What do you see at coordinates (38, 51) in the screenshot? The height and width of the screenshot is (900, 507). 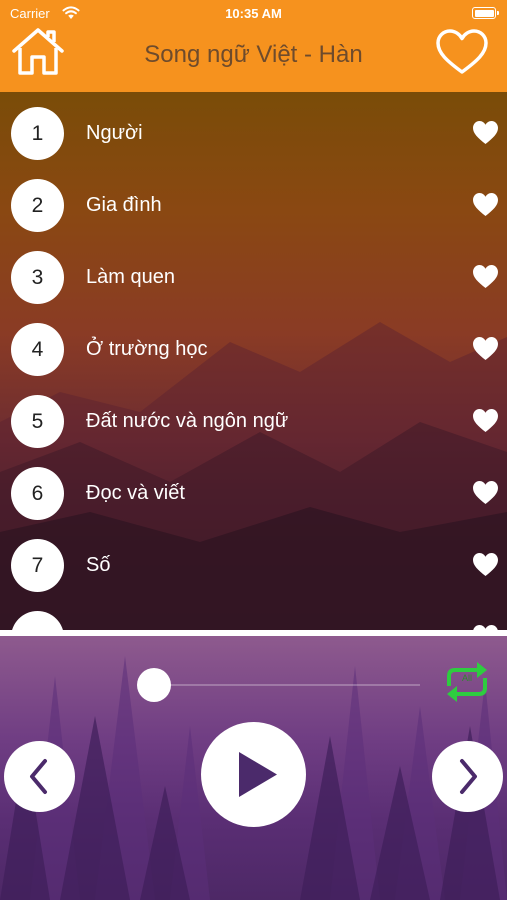 I see `home-icon` at bounding box center [38, 51].